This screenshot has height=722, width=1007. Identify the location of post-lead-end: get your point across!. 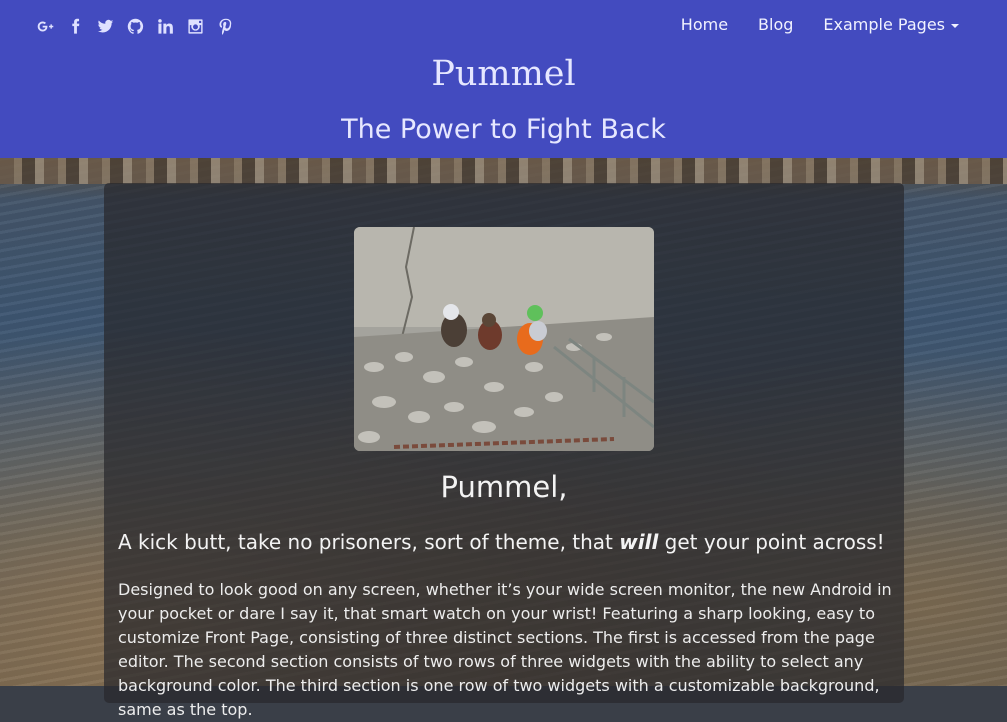
(771, 542).